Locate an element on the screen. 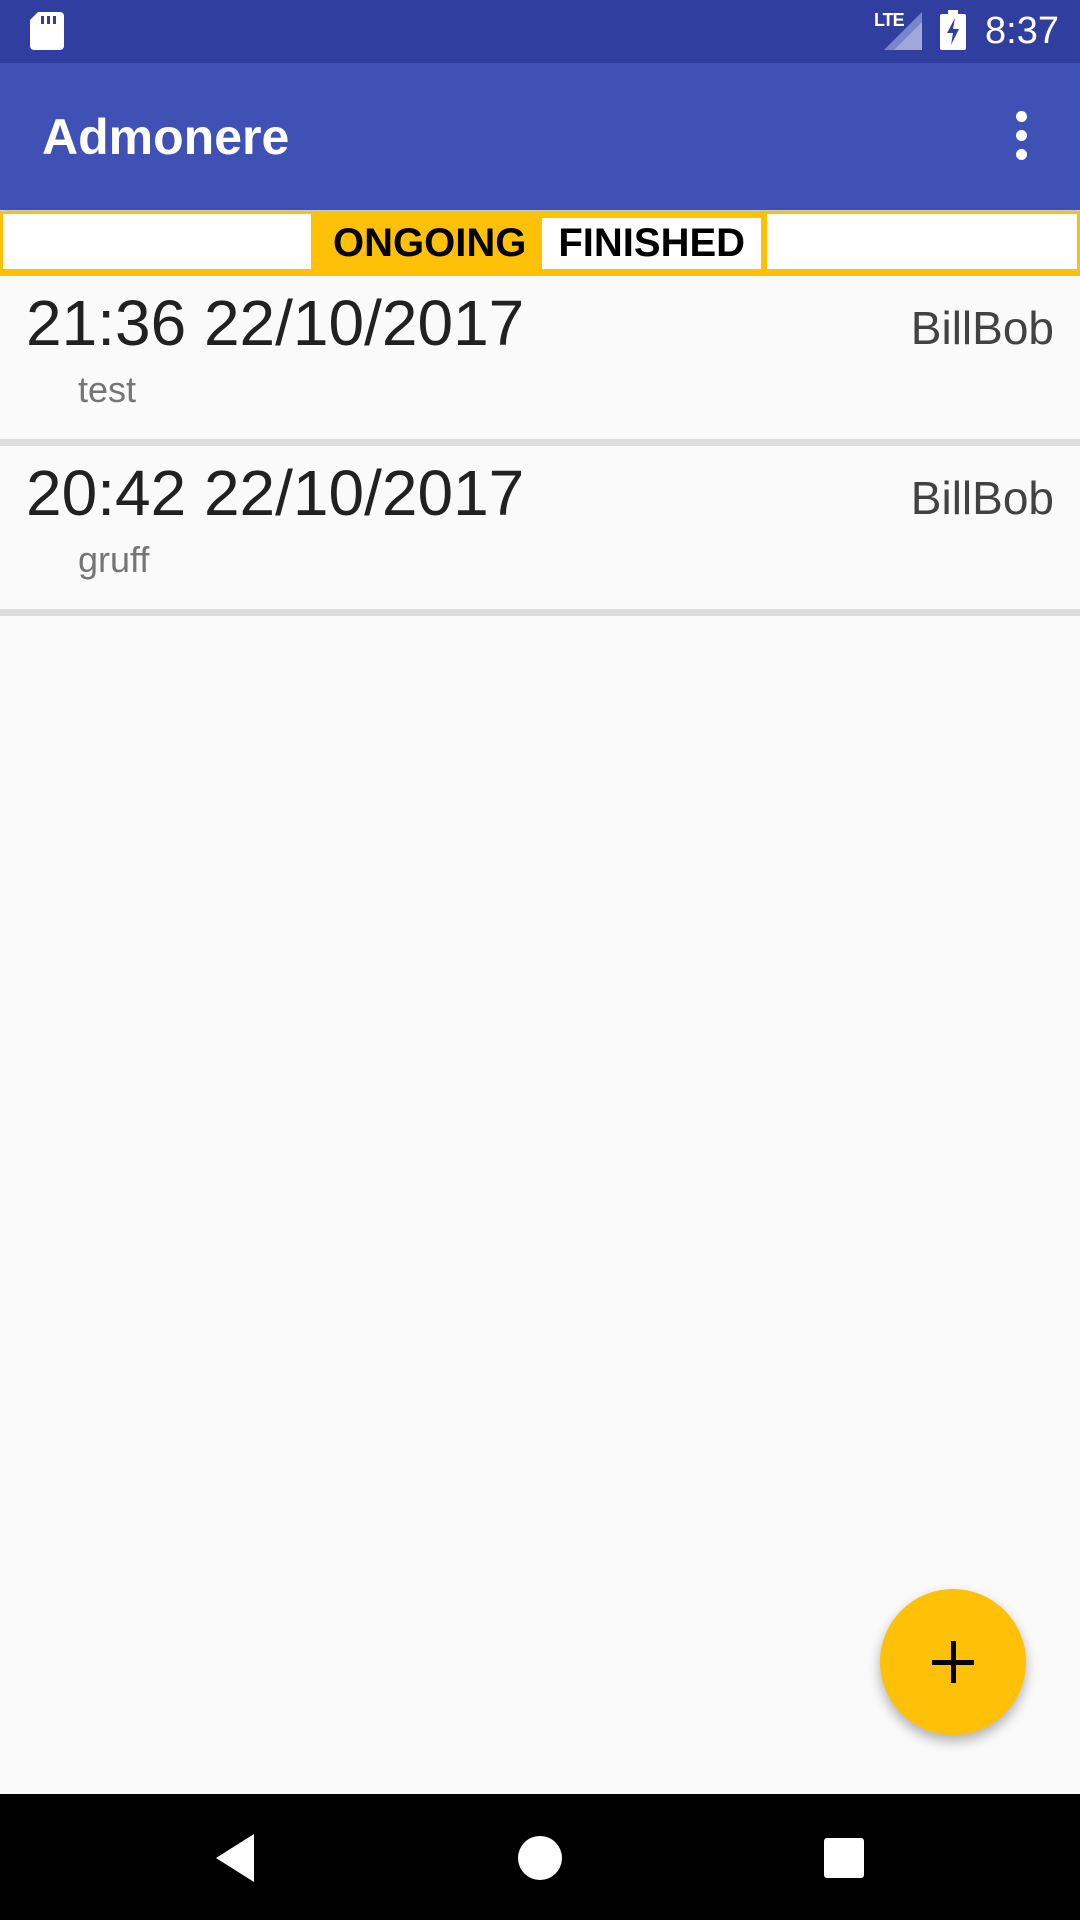 This screenshot has width=1080, height=1920. list-item: 20:42 22/10/2017 BillBob gruff is located at coordinates (540, 531).